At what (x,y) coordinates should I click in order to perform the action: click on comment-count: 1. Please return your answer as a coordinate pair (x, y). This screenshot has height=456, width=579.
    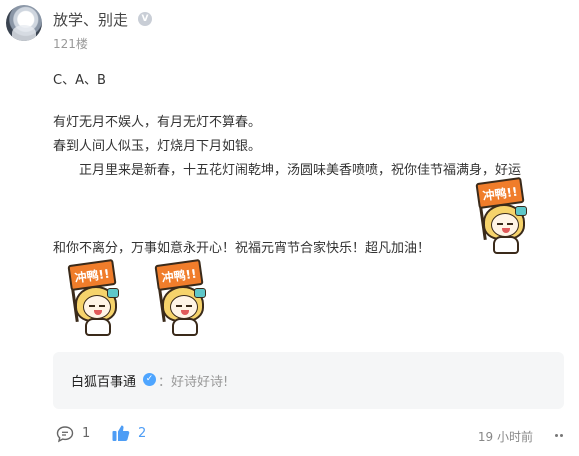
    Looking at the image, I should click on (86, 433).